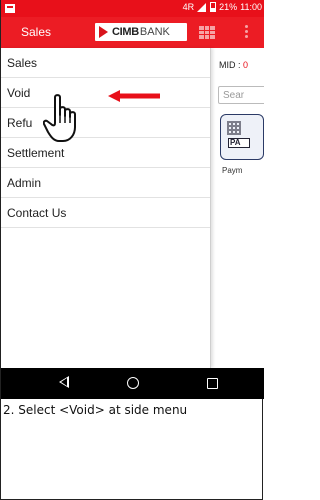 The height and width of the screenshot is (500, 320). What do you see at coordinates (238, 208) in the screenshot?
I see `main-content-behind-drawer: MID : 0 Sear PA Paym` at bounding box center [238, 208].